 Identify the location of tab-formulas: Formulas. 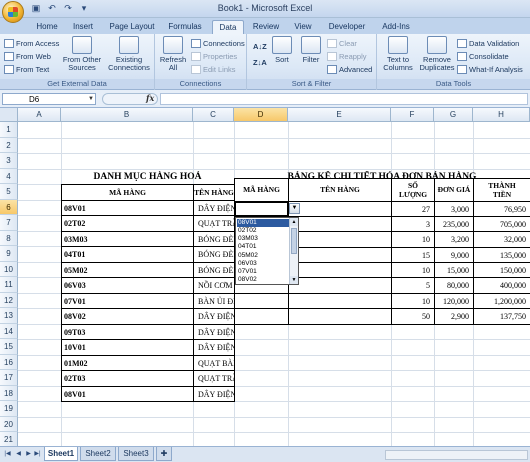
(185, 27).